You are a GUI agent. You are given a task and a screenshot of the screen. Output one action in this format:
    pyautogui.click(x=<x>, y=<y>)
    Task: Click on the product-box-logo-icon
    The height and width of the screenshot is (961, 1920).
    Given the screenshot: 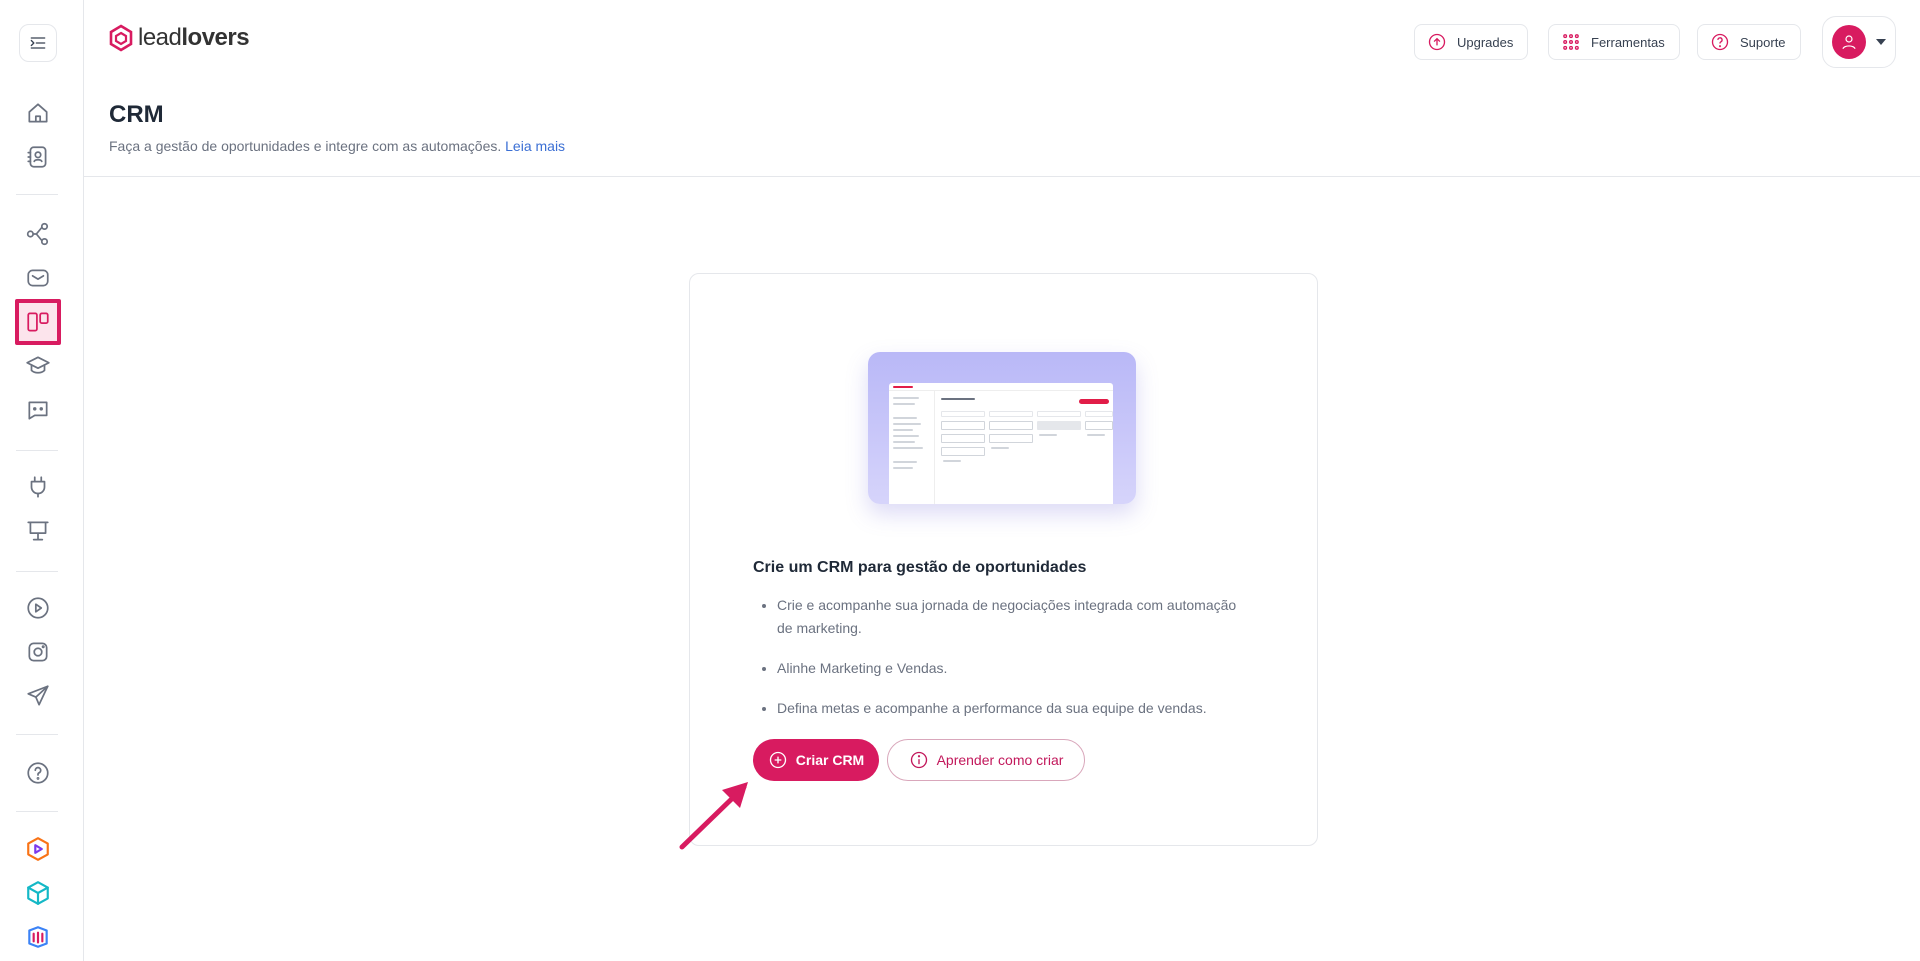 What is the action you would take?
    pyautogui.click(x=38, y=893)
    